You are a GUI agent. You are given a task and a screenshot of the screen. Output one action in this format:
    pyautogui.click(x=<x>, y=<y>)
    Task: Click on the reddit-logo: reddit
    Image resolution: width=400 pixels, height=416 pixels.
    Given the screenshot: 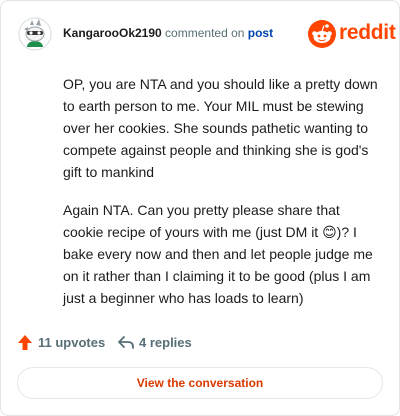 What is the action you would take?
    pyautogui.click(x=351, y=34)
    